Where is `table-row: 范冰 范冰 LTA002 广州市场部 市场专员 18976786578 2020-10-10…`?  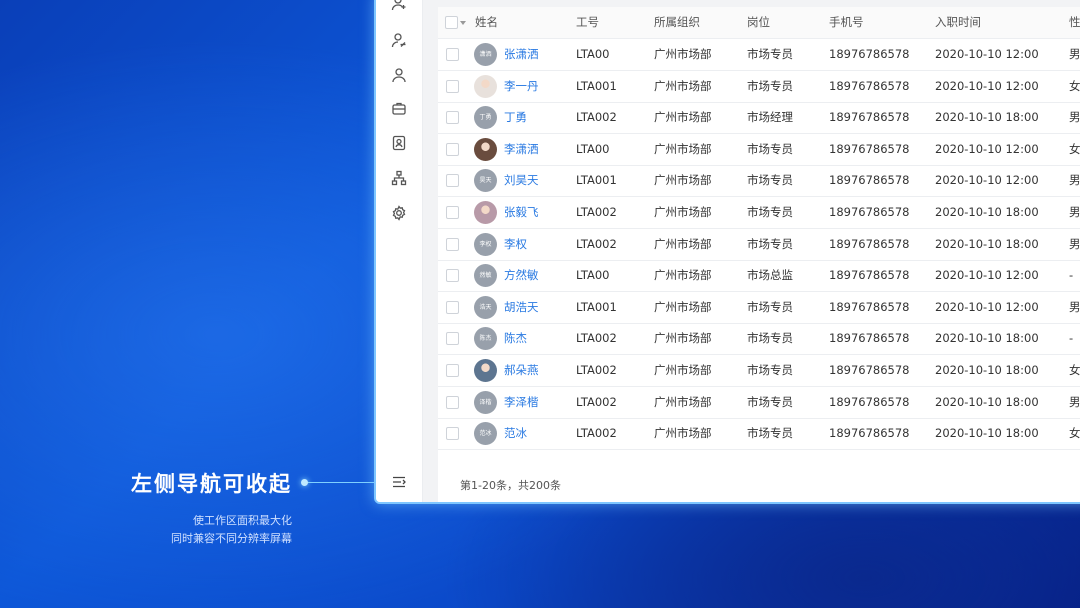 table-row: 范冰 范冰 LTA002 广州市场部 市场专员 18976786578 2020-10-10… is located at coordinates (759, 434).